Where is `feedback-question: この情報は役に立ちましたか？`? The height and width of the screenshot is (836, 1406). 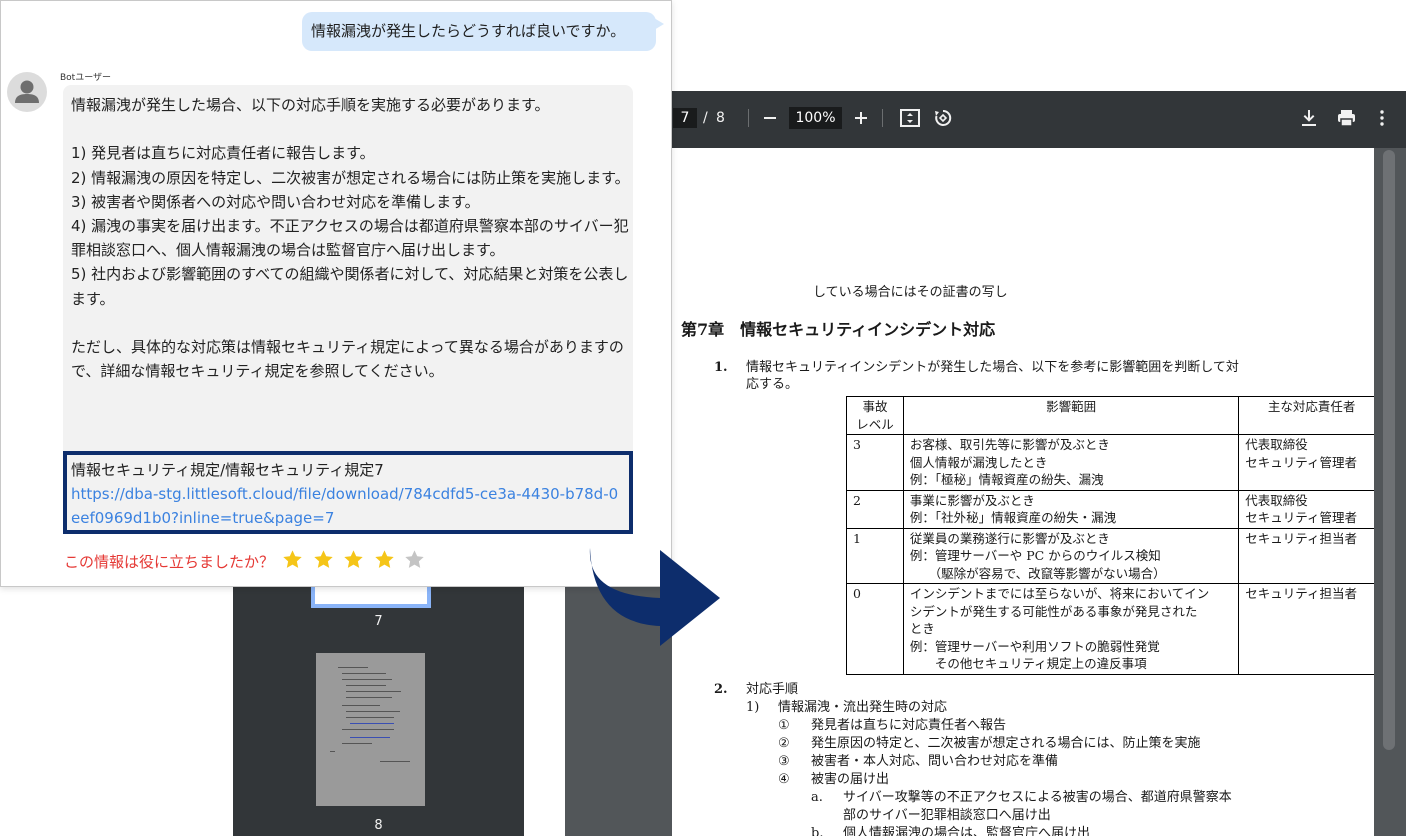
feedback-question: この情報は役に立ちましたか？ is located at coordinates (169, 561).